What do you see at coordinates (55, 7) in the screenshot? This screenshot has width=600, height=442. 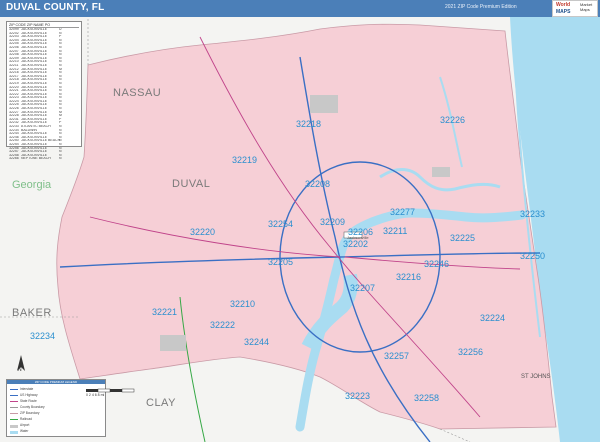 I see `map-title: DUVAL COUNTY, FL` at bounding box center [55, 7].